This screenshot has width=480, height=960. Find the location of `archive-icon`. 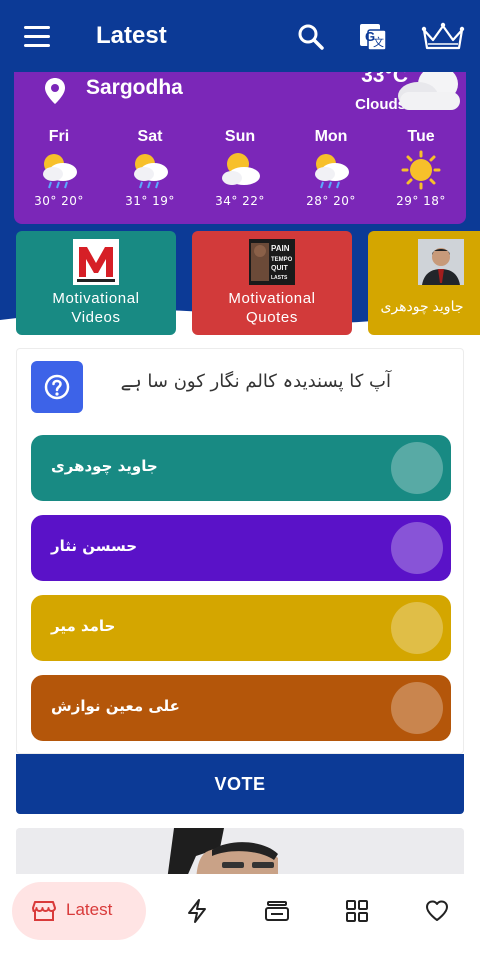

archive-icon is located at coordinates (277, 911).